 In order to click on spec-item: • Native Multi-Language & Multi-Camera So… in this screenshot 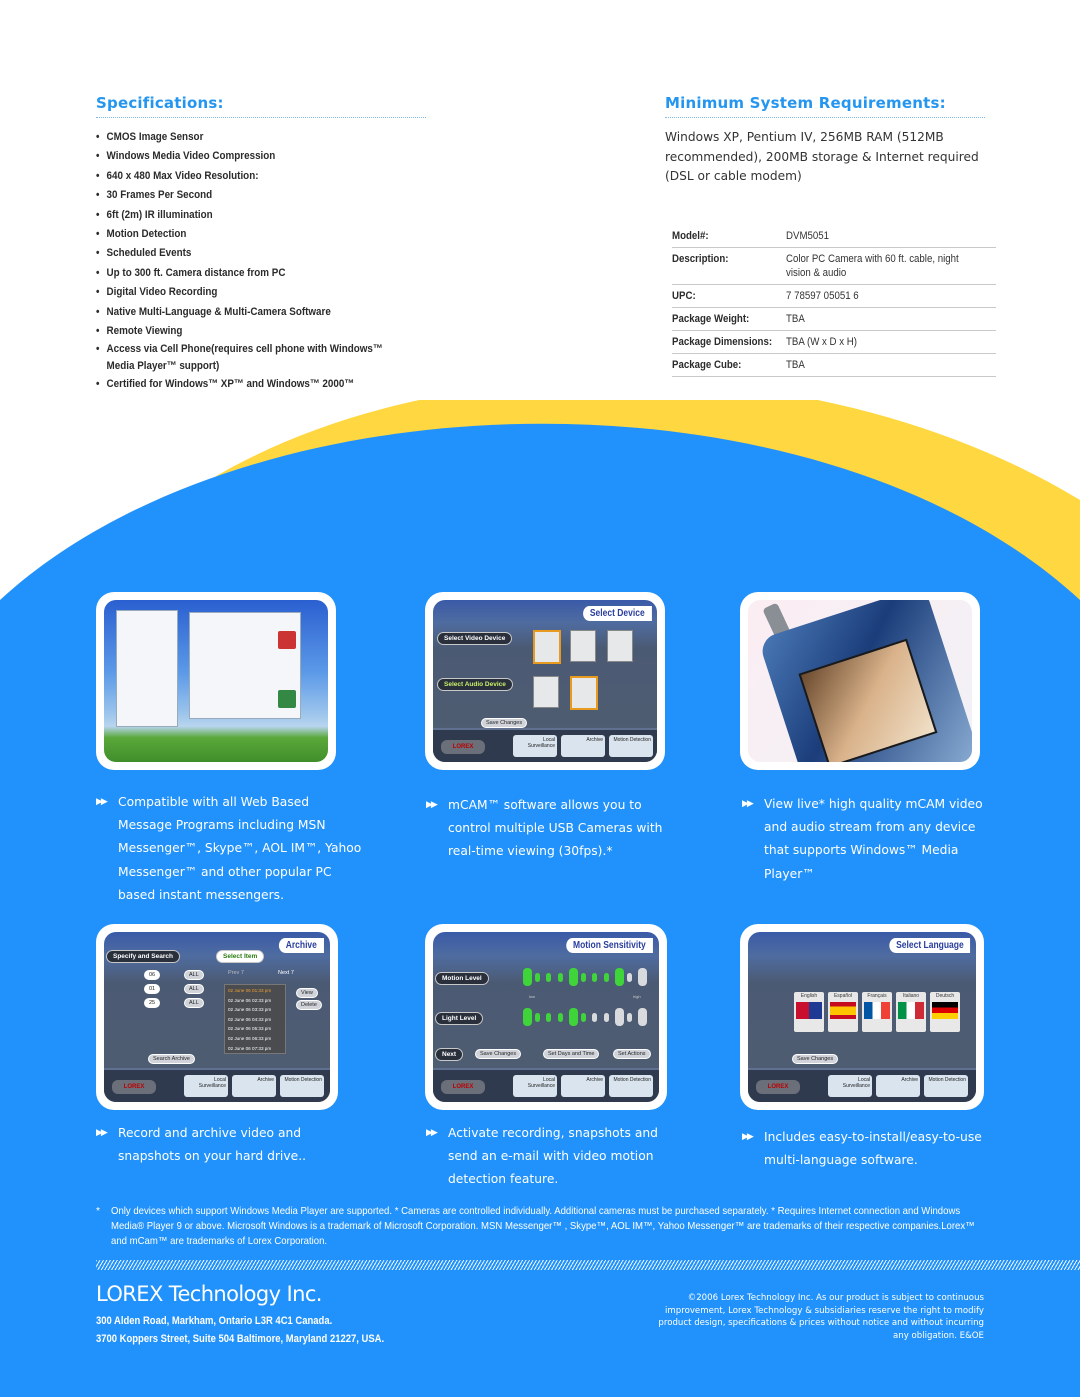, I will do `click(213, 311)`.